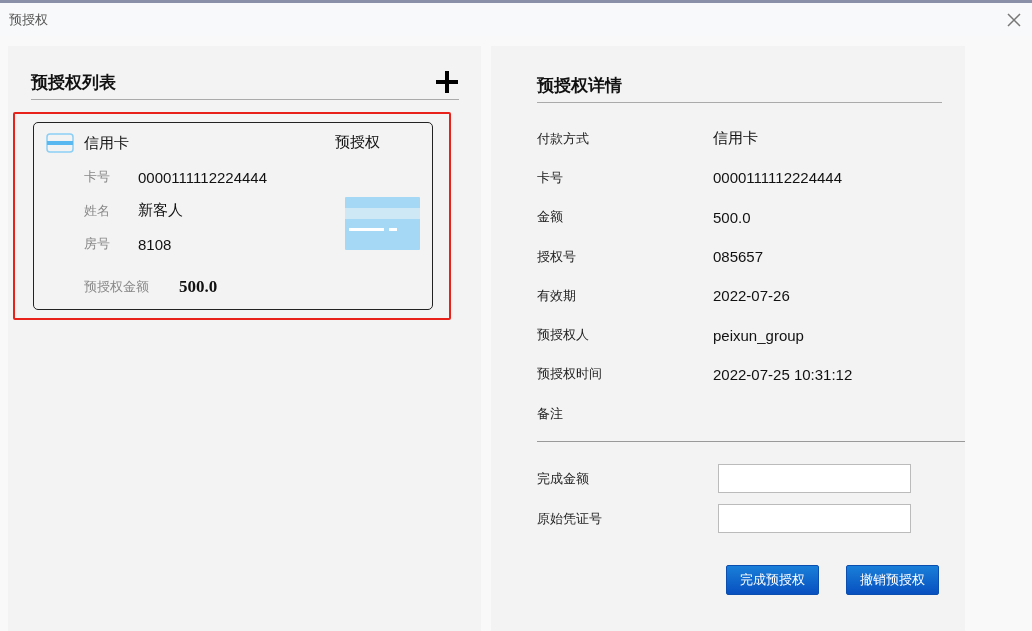 This screenshot has height=631, width=1032. What do you see at coordinates (751, 296) in the screenshot?
I see `detail-value: 2022-07-26` at bounding box center [751, 296].